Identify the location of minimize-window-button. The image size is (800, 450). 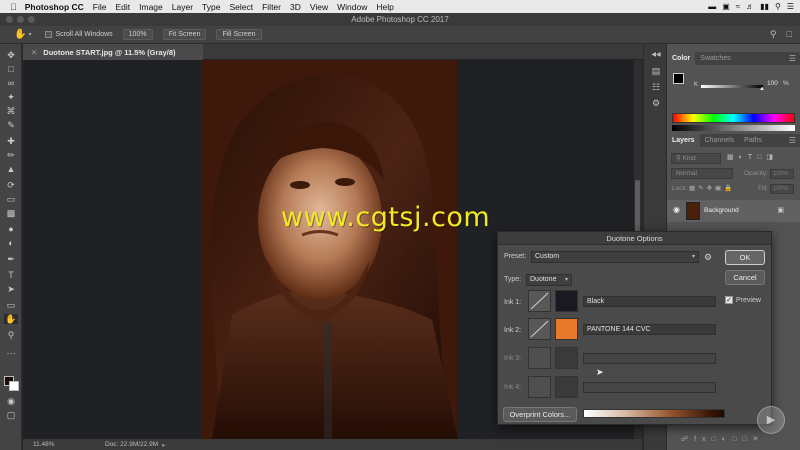
(20, 19).